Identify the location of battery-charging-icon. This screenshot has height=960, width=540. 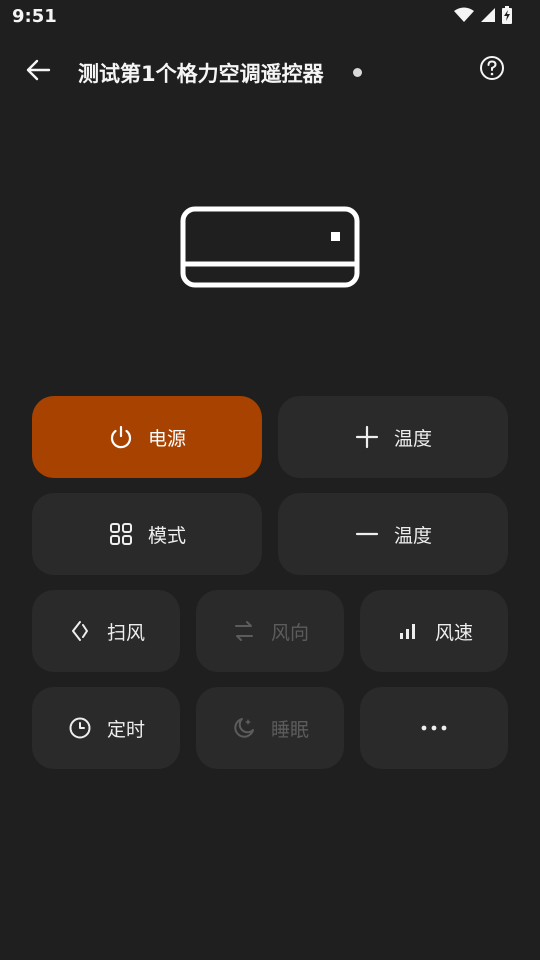
(507, 17).